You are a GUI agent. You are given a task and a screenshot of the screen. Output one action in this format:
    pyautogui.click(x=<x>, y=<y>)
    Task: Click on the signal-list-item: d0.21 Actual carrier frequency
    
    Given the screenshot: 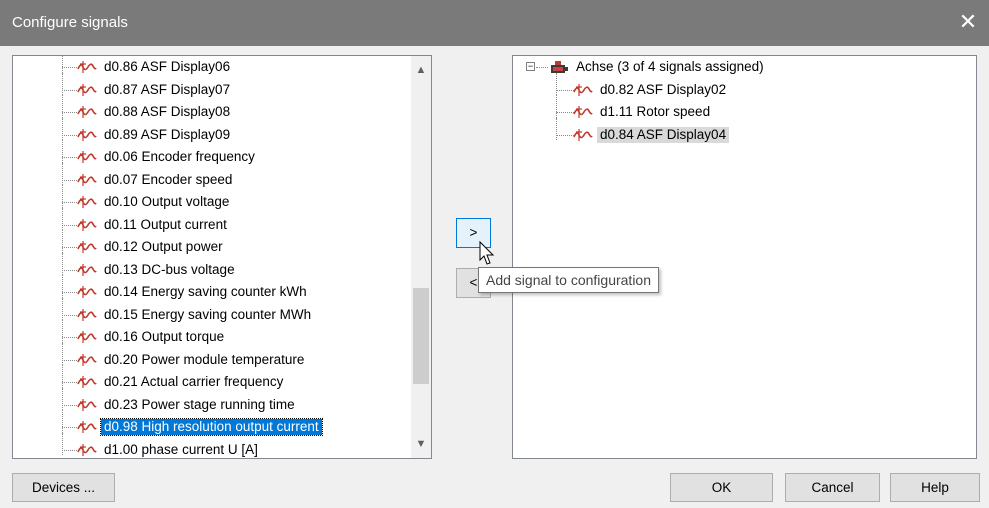 What is the action you would take?
    pyautogui.click(x=212, y=379)
    